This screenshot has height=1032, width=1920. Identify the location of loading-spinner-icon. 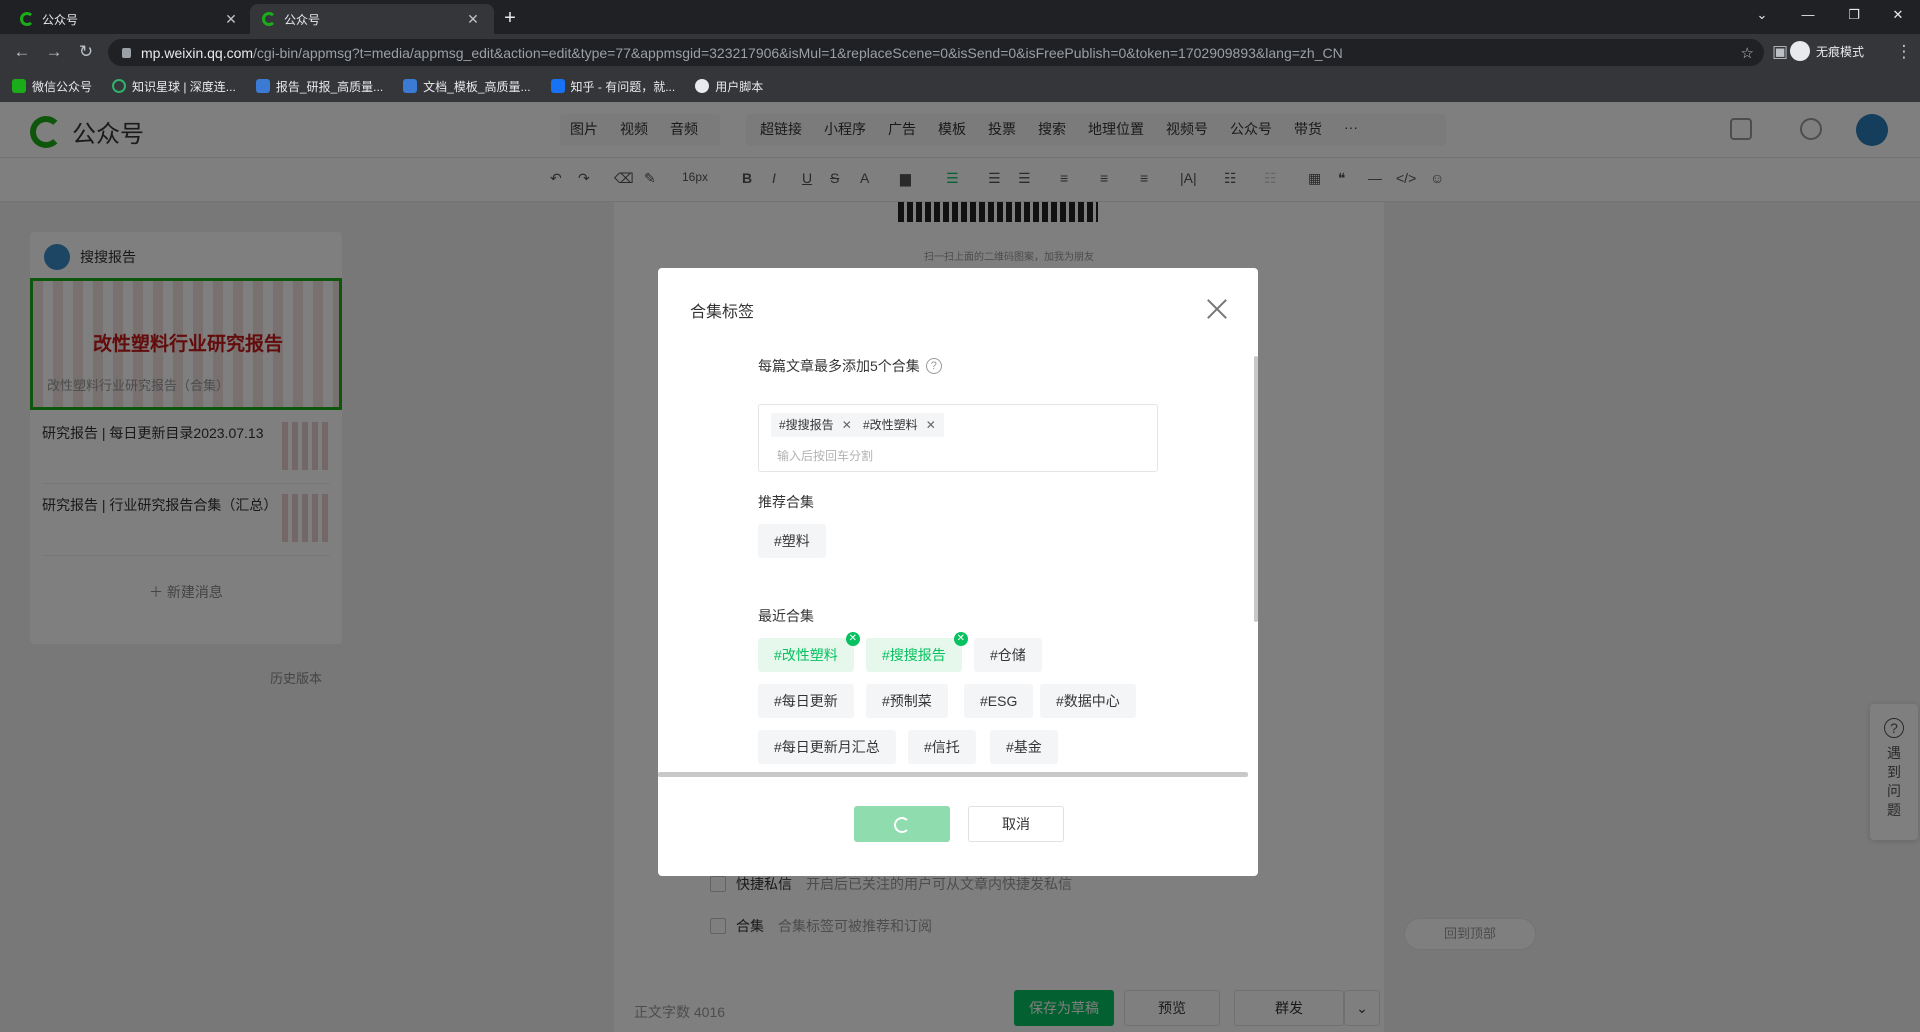
(902, 824).